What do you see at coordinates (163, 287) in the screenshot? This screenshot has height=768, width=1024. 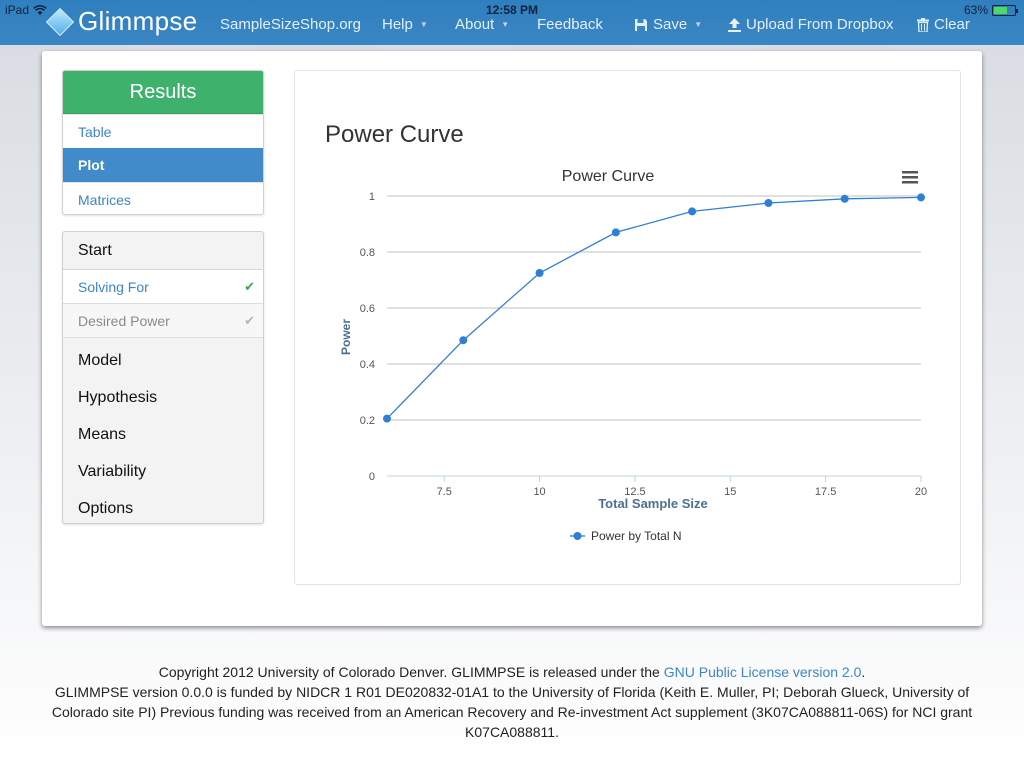 I see `substep-solving-for: Solving For ✔` at bounding box center [163, 287].